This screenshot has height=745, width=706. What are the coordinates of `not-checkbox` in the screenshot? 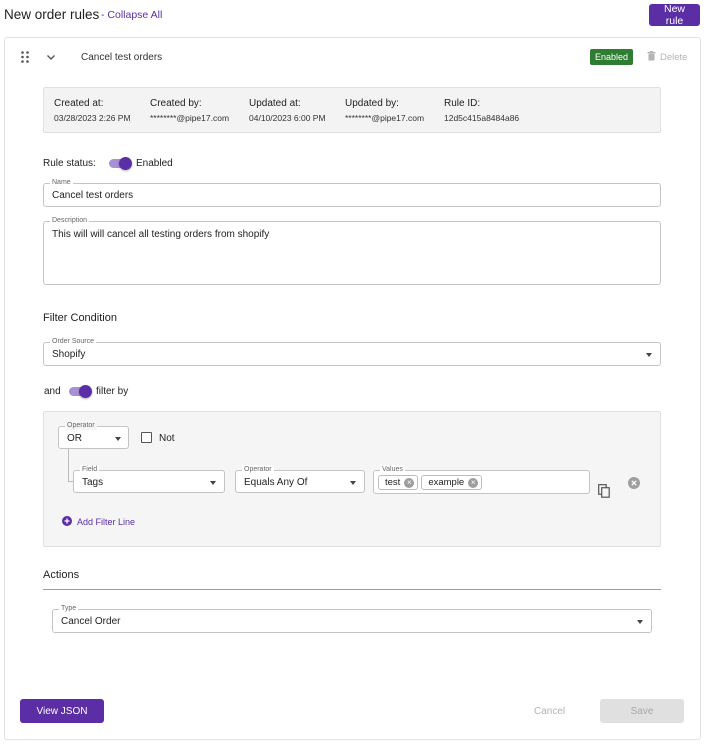 It's located at (146, 437).